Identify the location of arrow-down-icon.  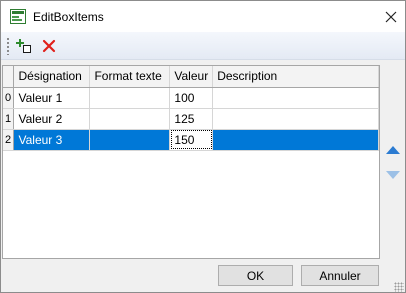
(393, 175).